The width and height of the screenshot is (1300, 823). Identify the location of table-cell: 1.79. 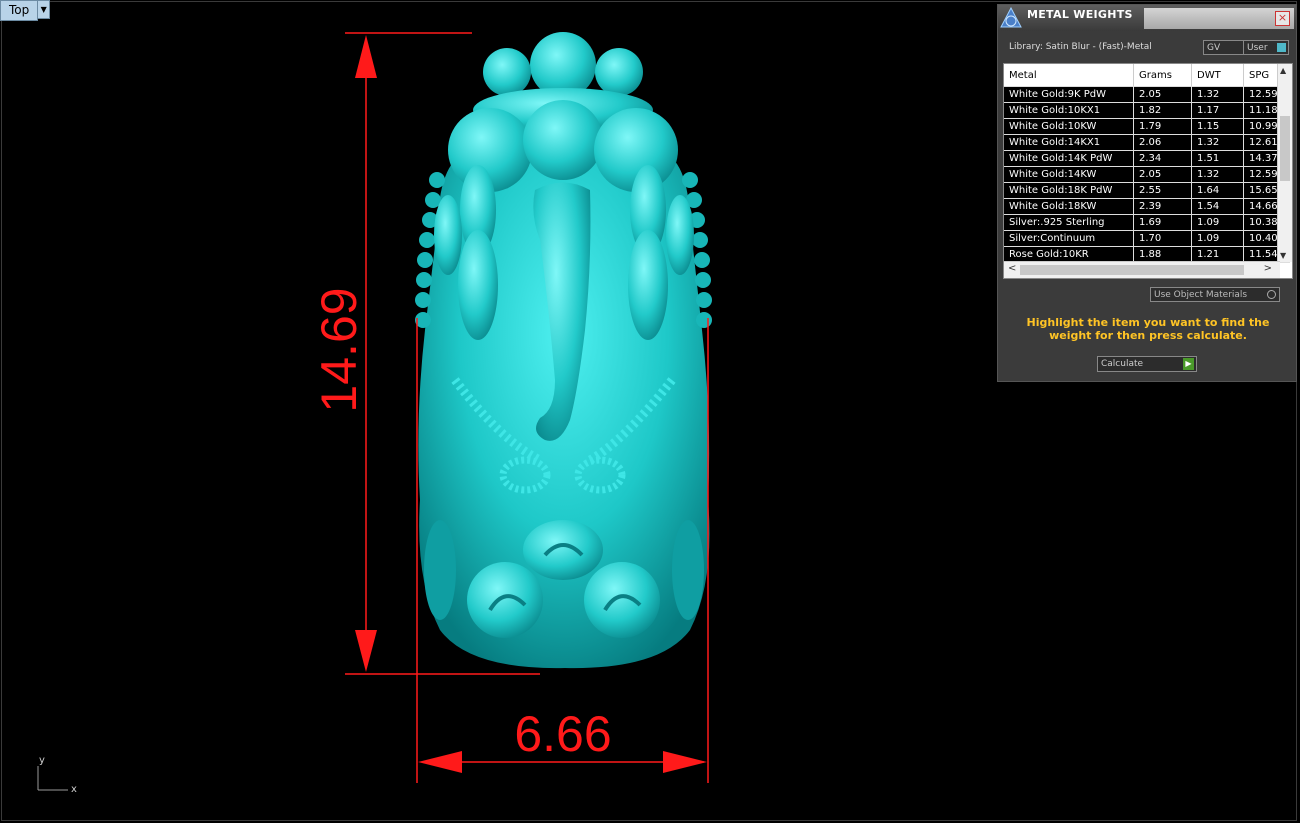
(1162, 126).